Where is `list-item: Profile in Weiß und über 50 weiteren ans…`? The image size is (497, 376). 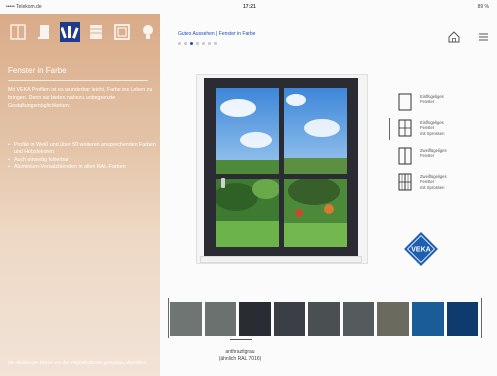 list-item: Profile in Weiß und über 50 weiteren ans… is located at coordinates (83, 149).